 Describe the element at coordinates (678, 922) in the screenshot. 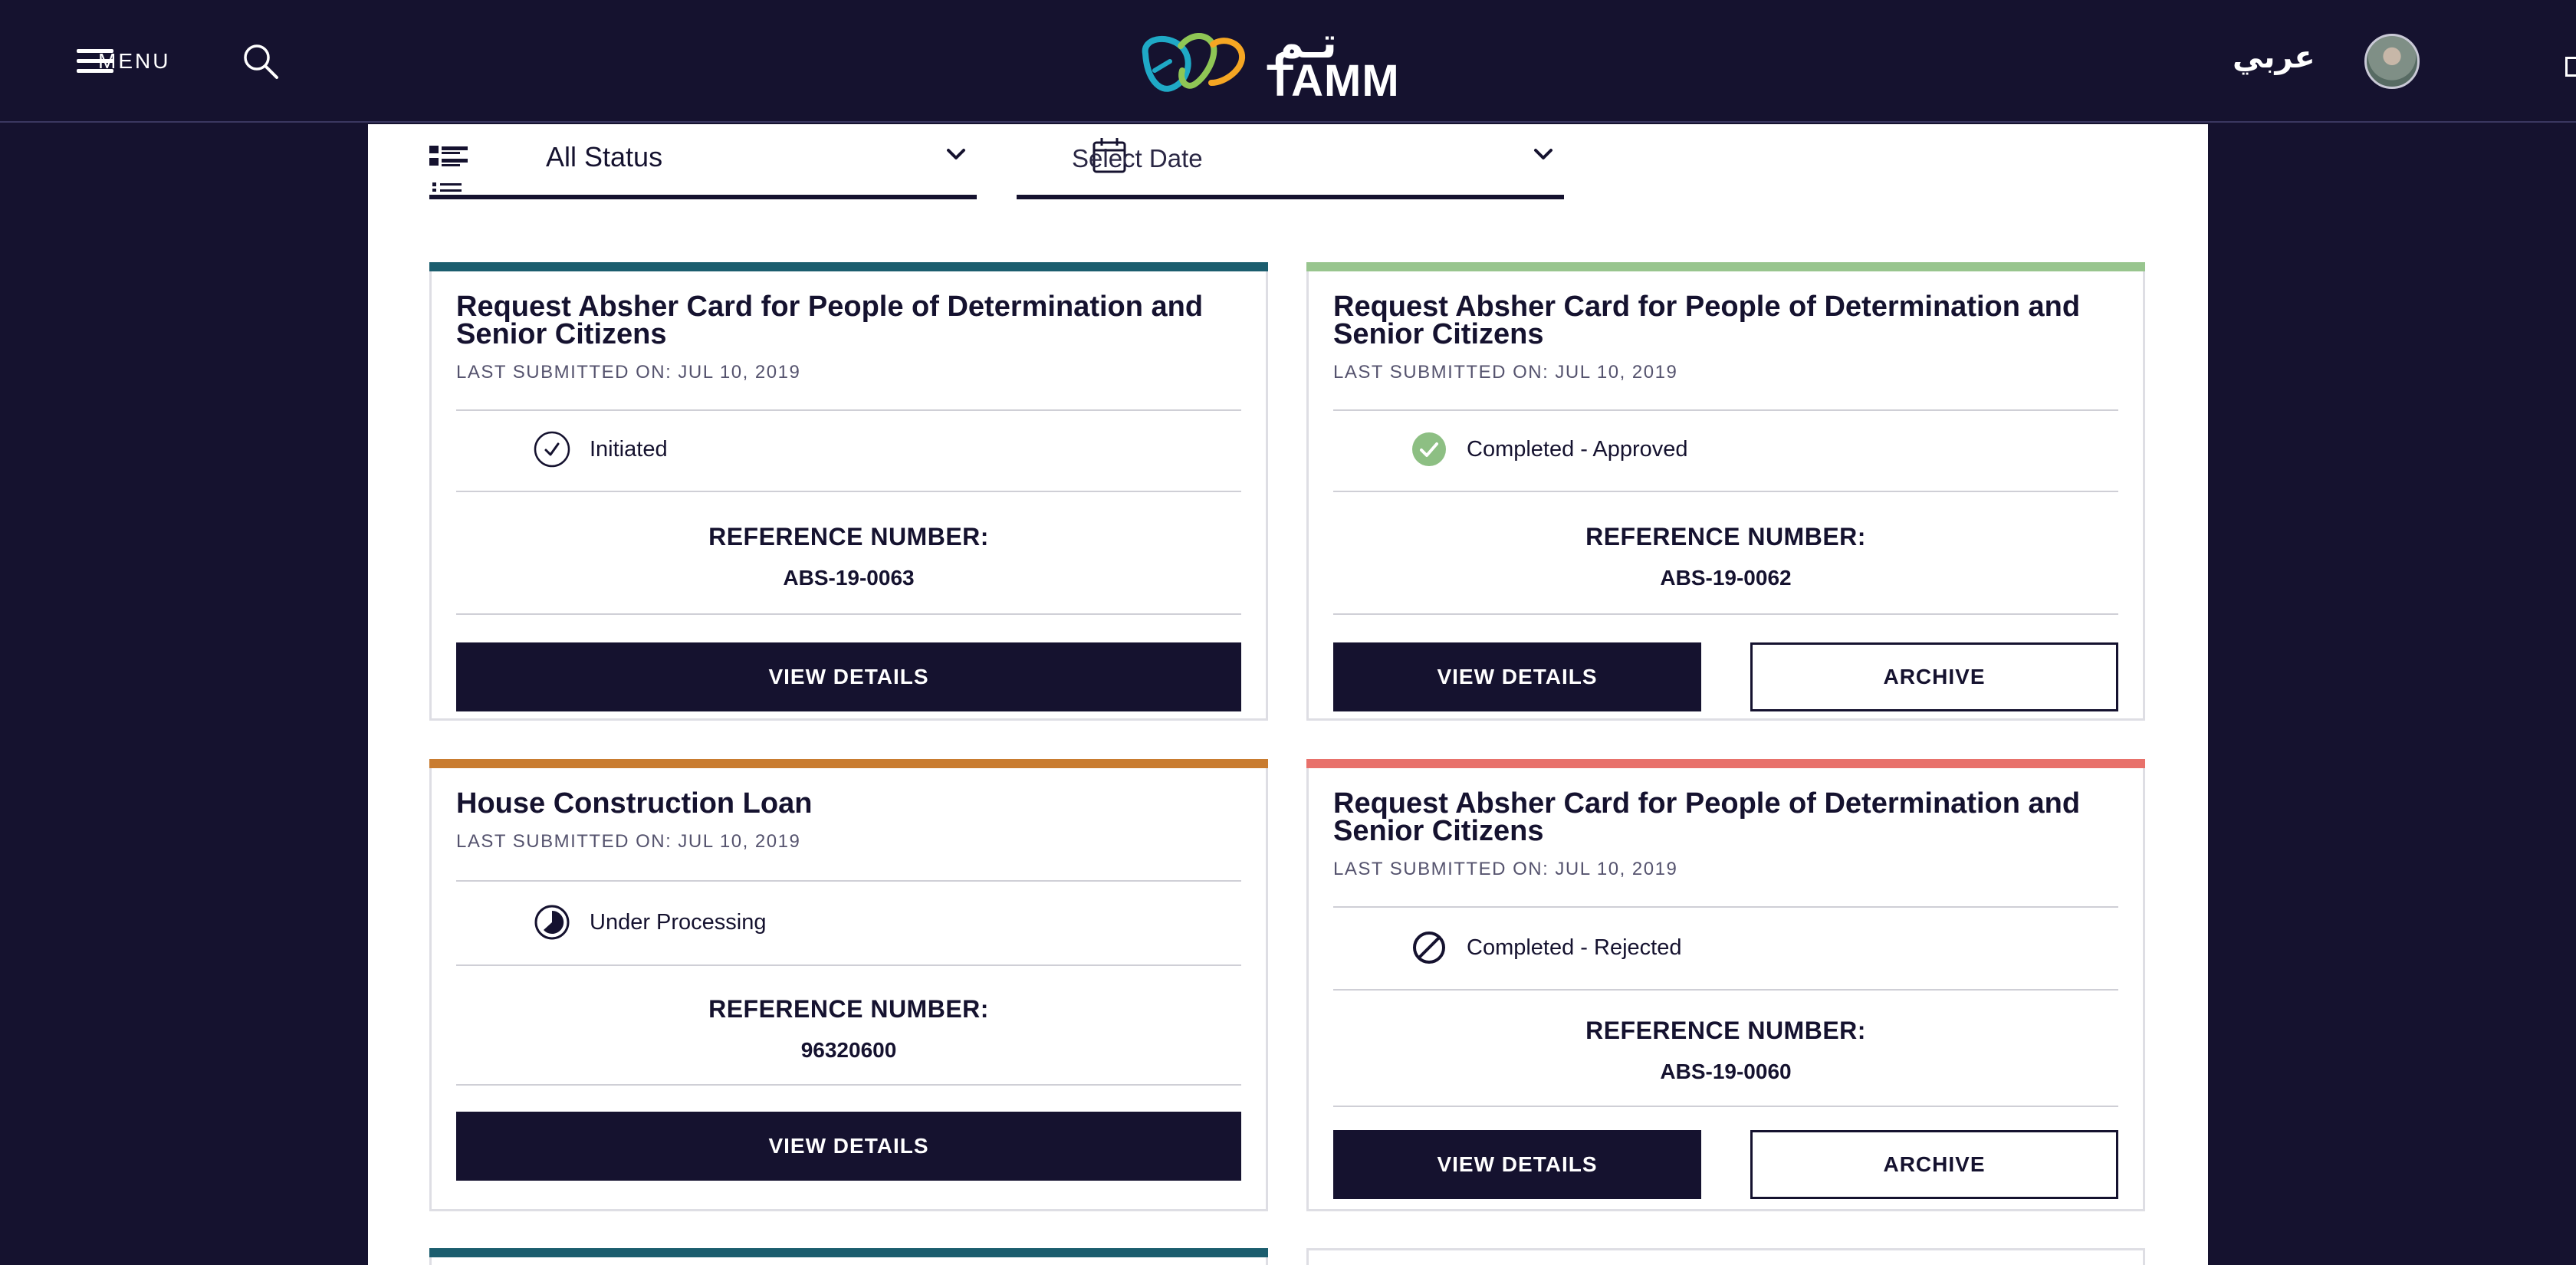

I see `card-status-text: Under Processing` at that location.